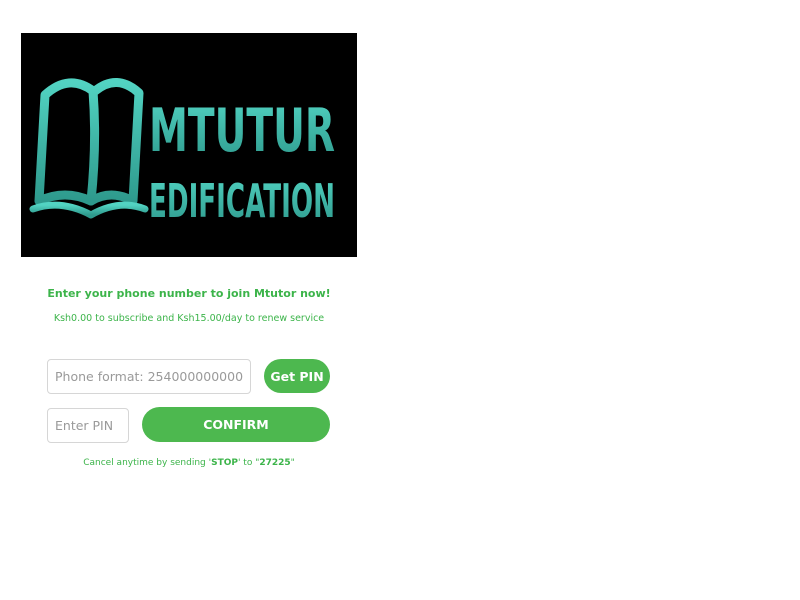 The image size is (800, 600). What do you see at coordinates (275, 463) in the screenshot?
I see `cancel-shortcode: 27225` at bounding box center [275, 463].